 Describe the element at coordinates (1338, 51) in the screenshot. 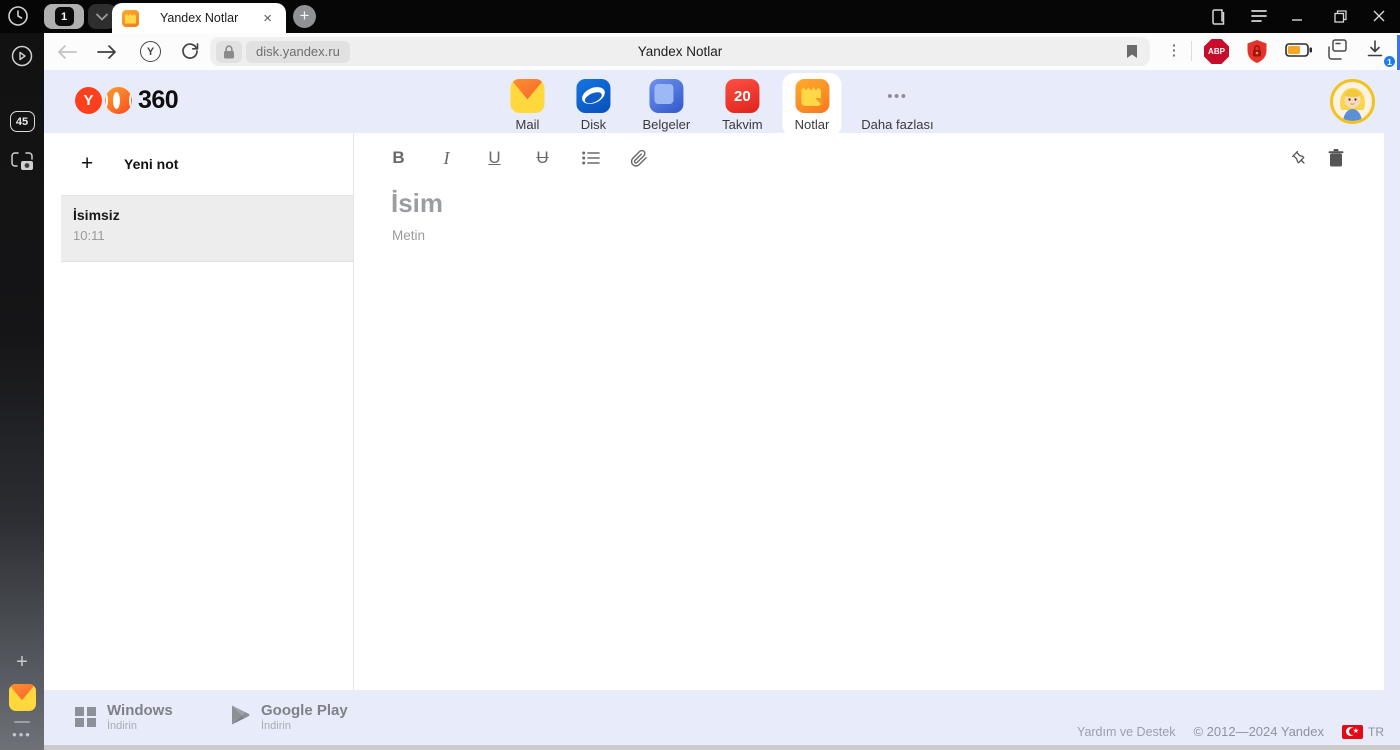

I see `collections-icon` at that location.